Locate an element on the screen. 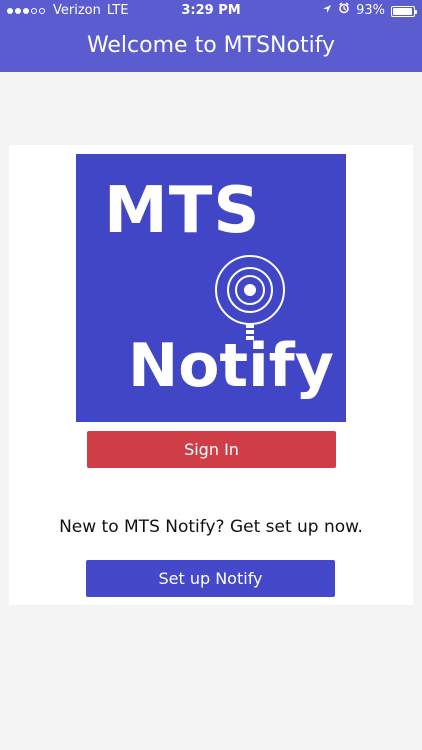  battery-icon is located at coordinates (404, 11).